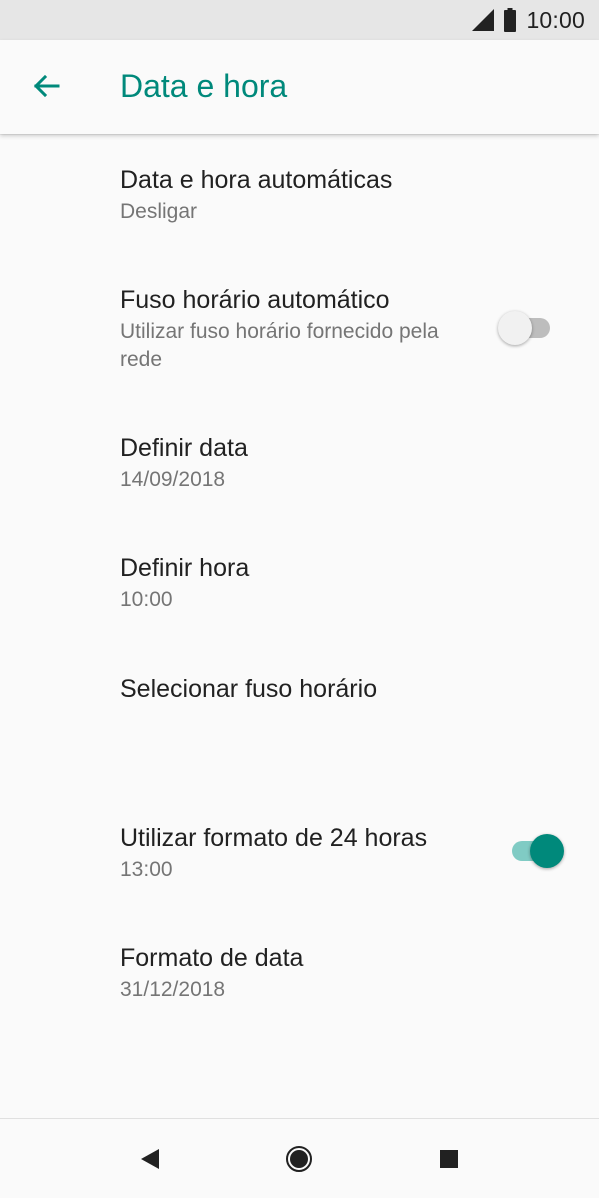 Image resolution: width=599 pixels, height=1198 pixels. What do you see at coordinates (146, 869) in the screenshot?
I see `setting-summary: 13:00` at bounding box center [146, 869].